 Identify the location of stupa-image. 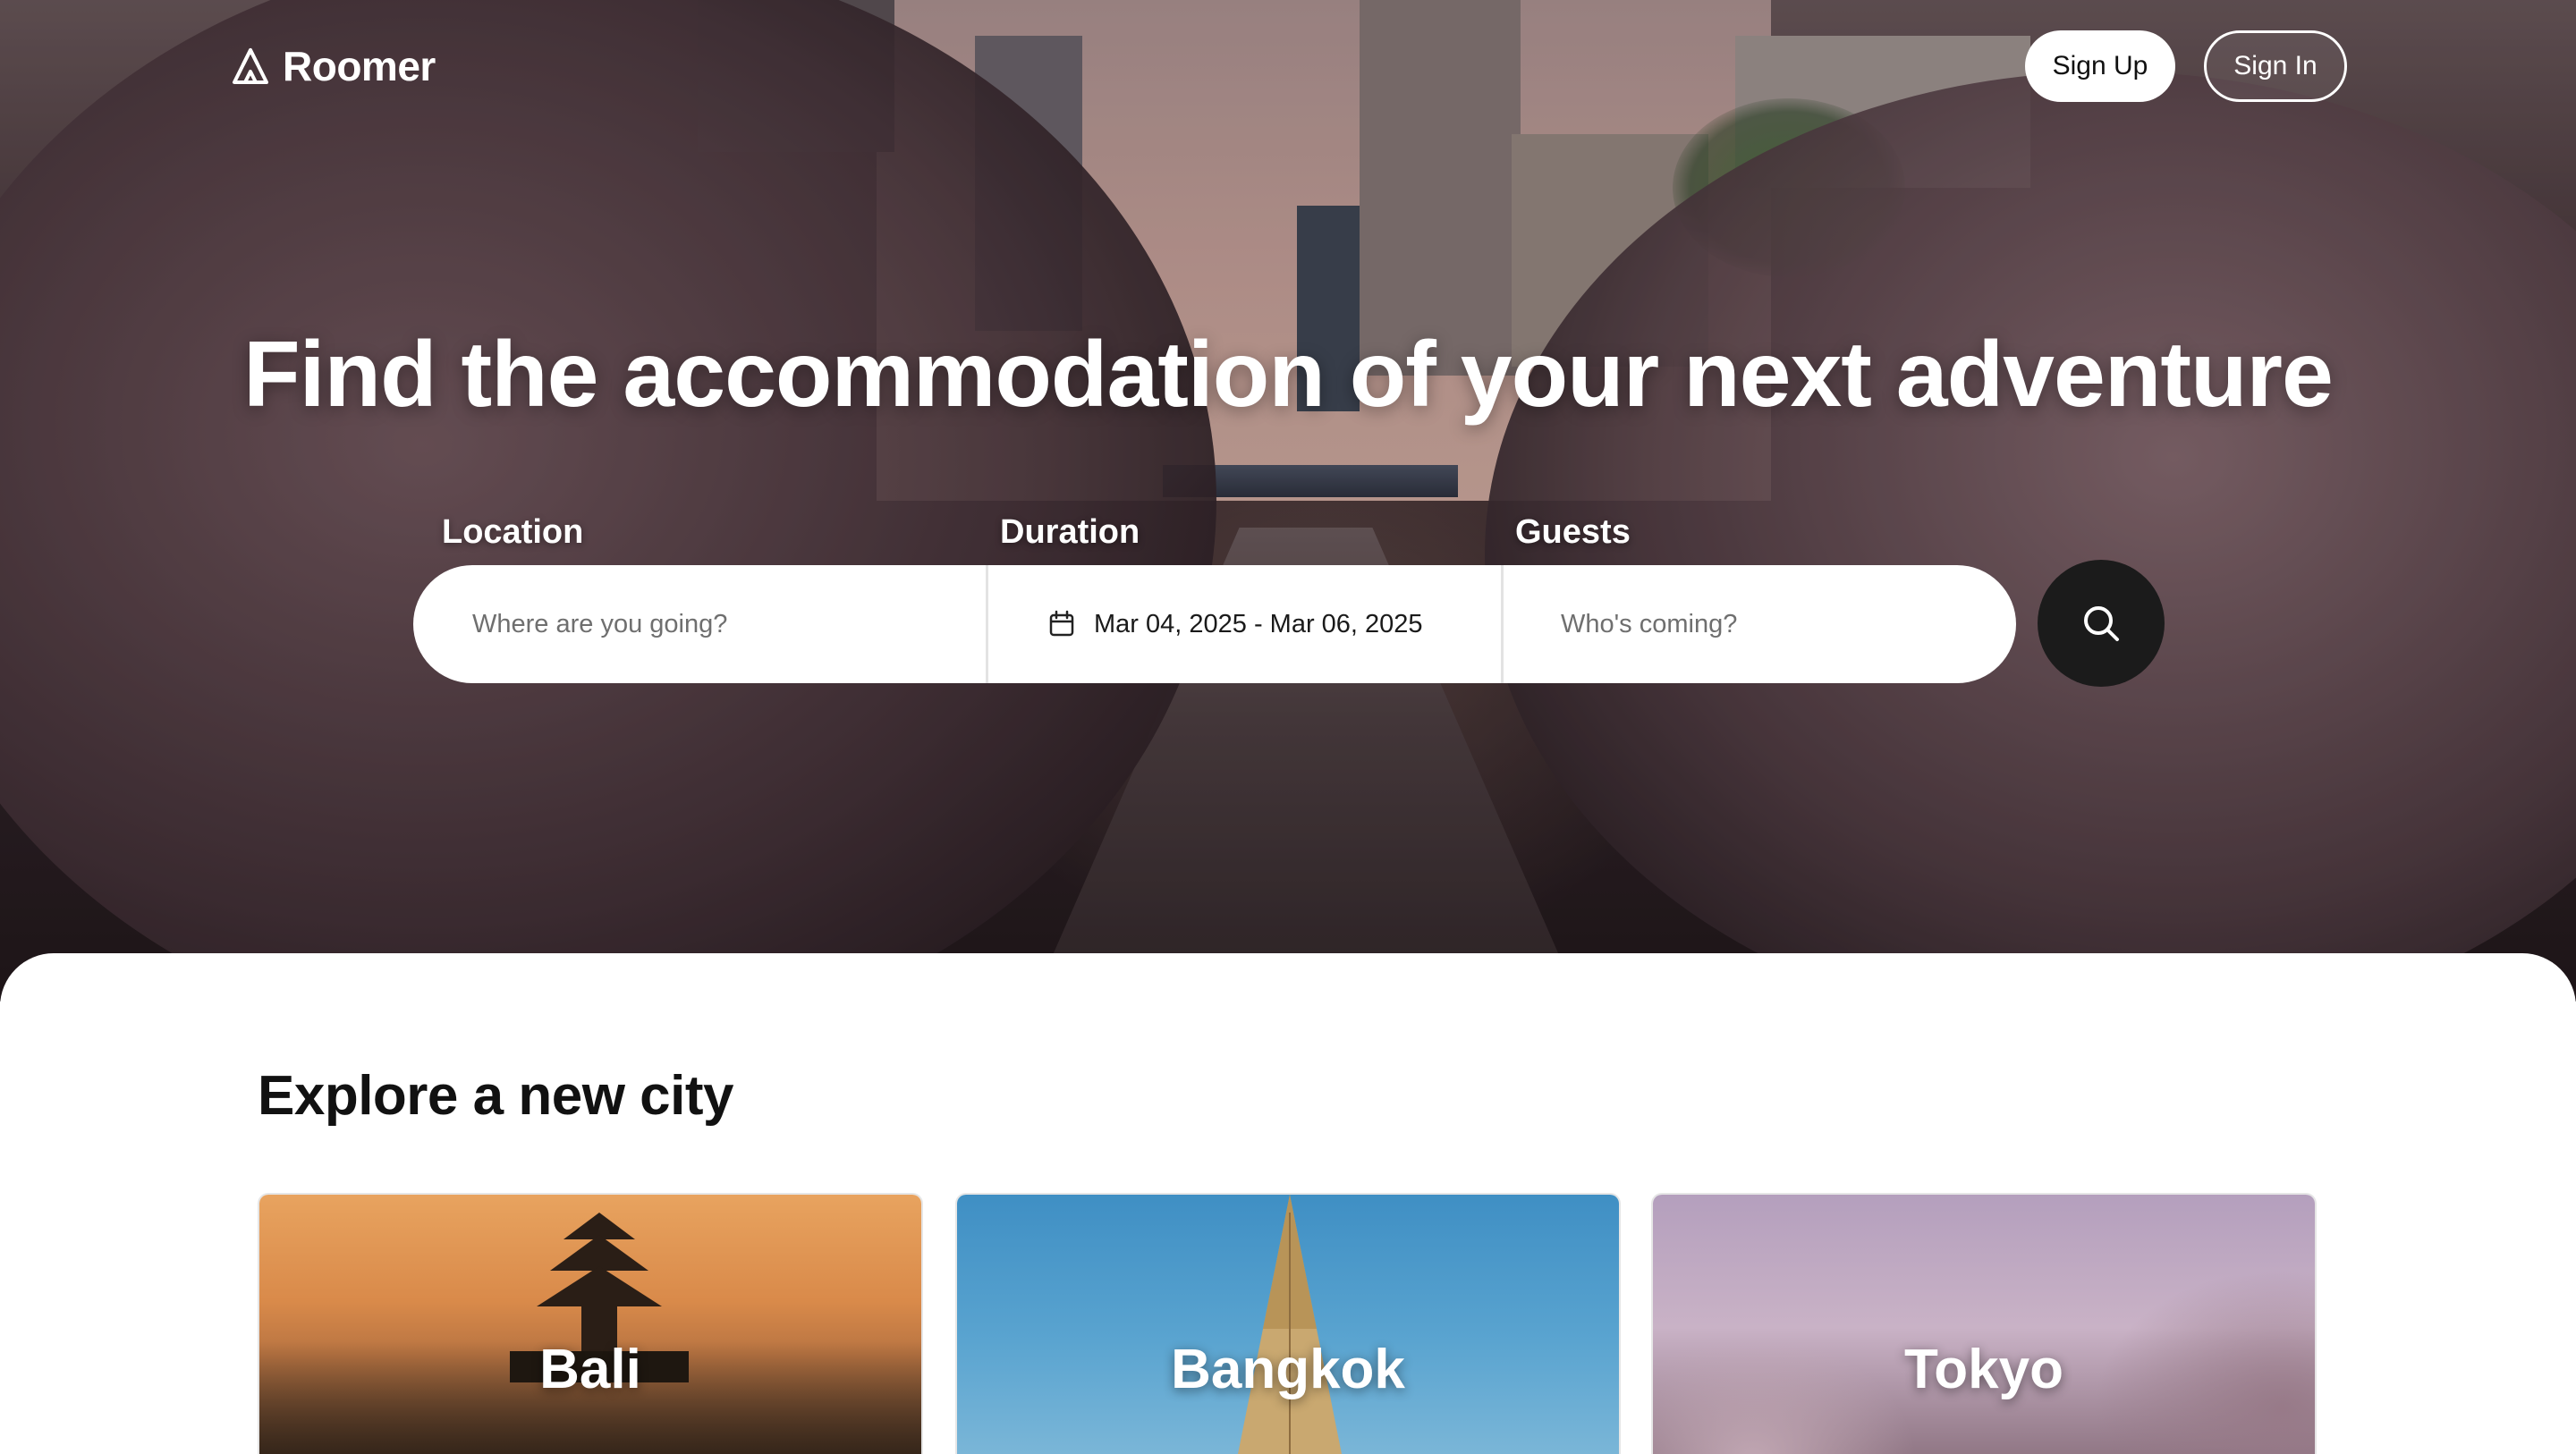
(1290, 1325).